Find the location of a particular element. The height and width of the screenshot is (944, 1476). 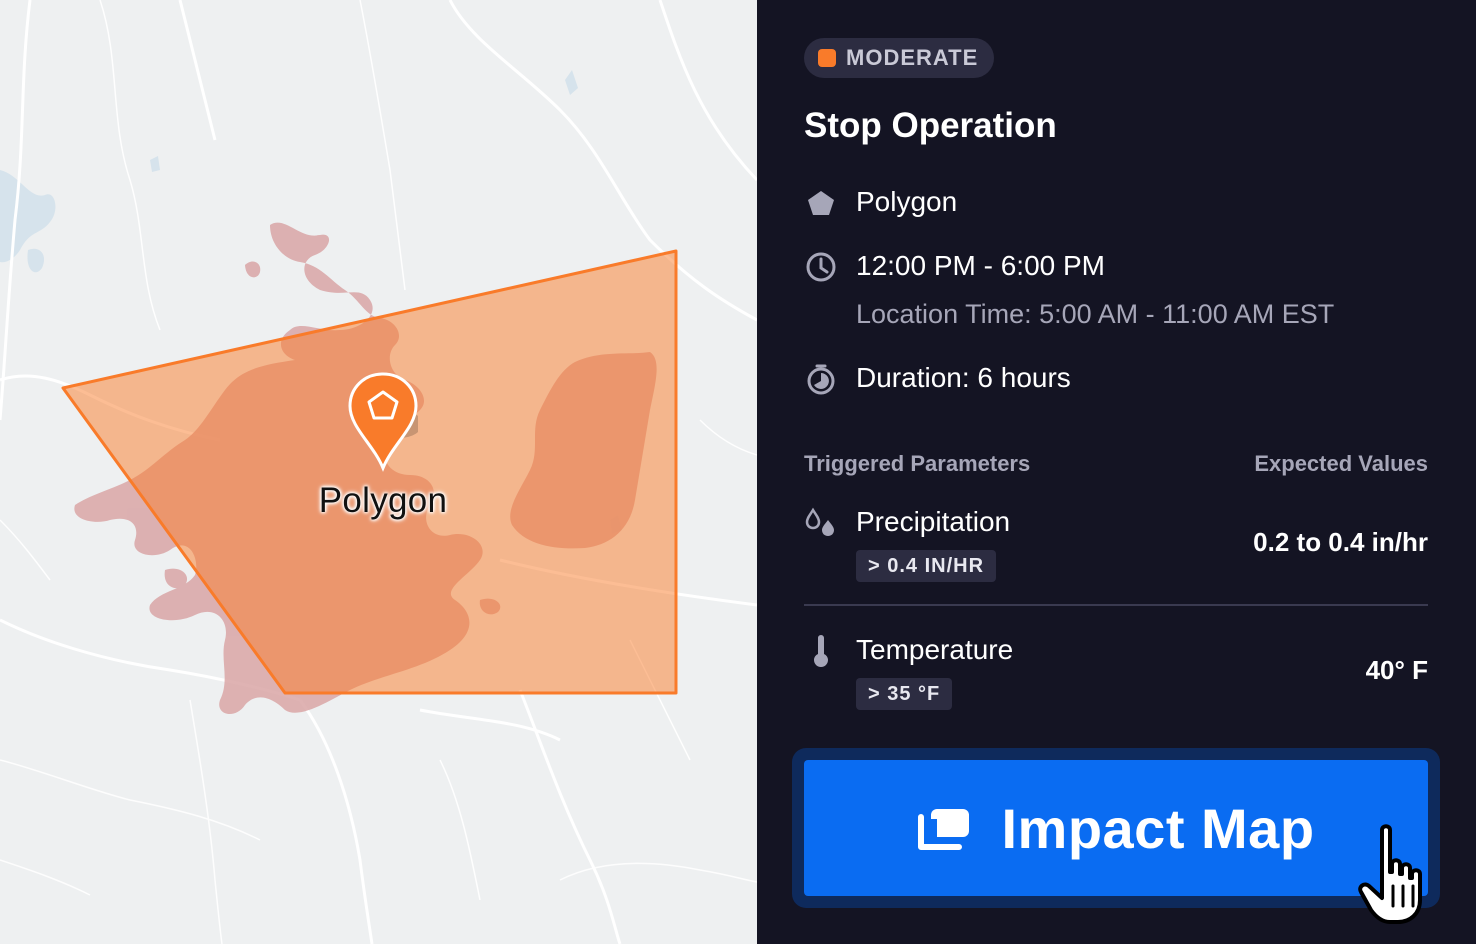

hand-cursor-icon is located at coordinates (1390, 874).